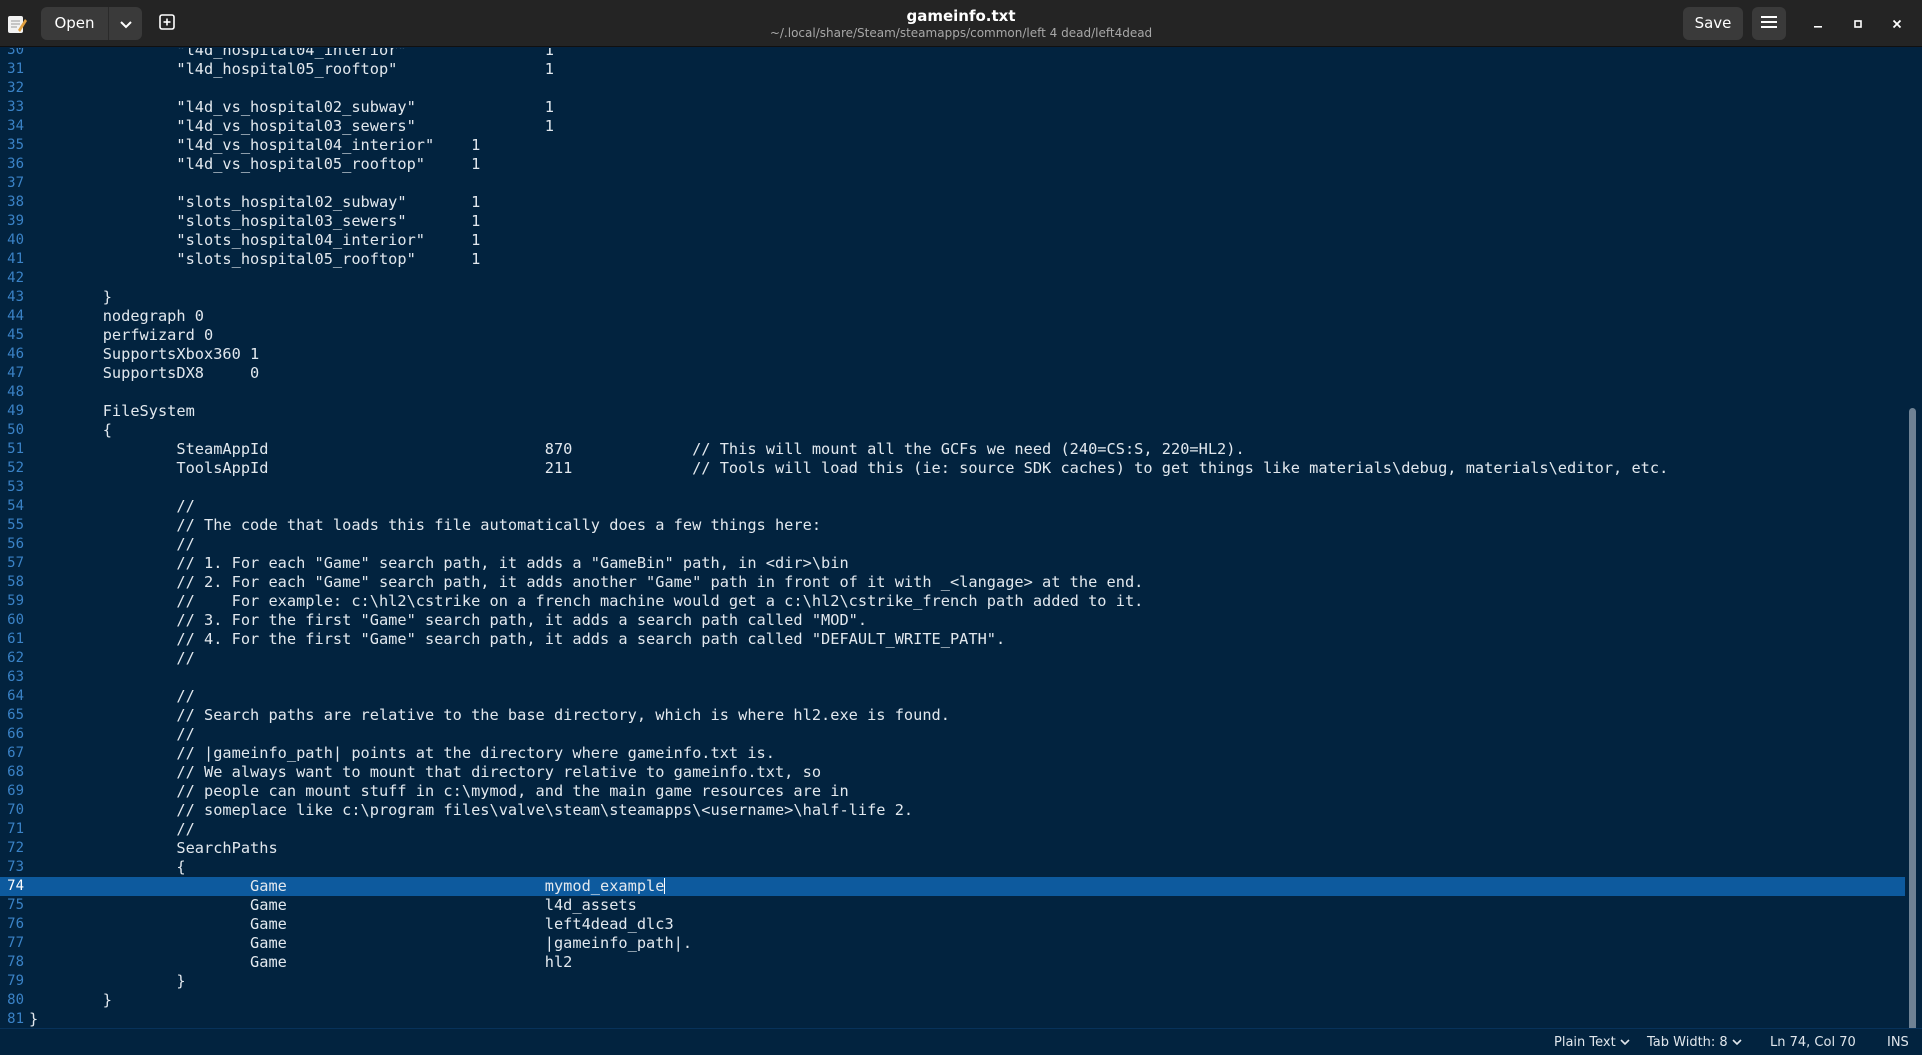 Image resolution: width=1922 pixels, height=1055 pixels. I want to click on code-line: 49 FileSystem, so click(952, 411).